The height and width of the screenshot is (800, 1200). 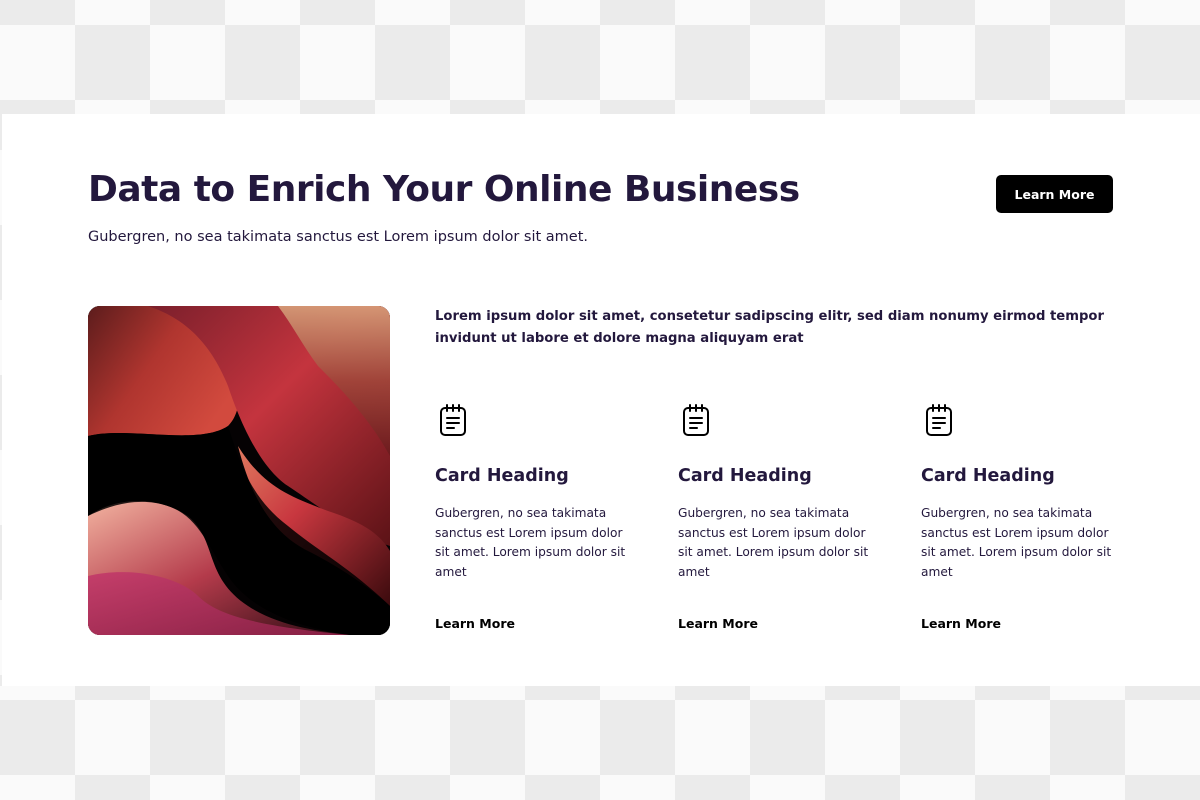 What do you see at coordinates (600, 57) in the screenshot?
I see `transparent-canvas-top` at bounding box center [600, 57].